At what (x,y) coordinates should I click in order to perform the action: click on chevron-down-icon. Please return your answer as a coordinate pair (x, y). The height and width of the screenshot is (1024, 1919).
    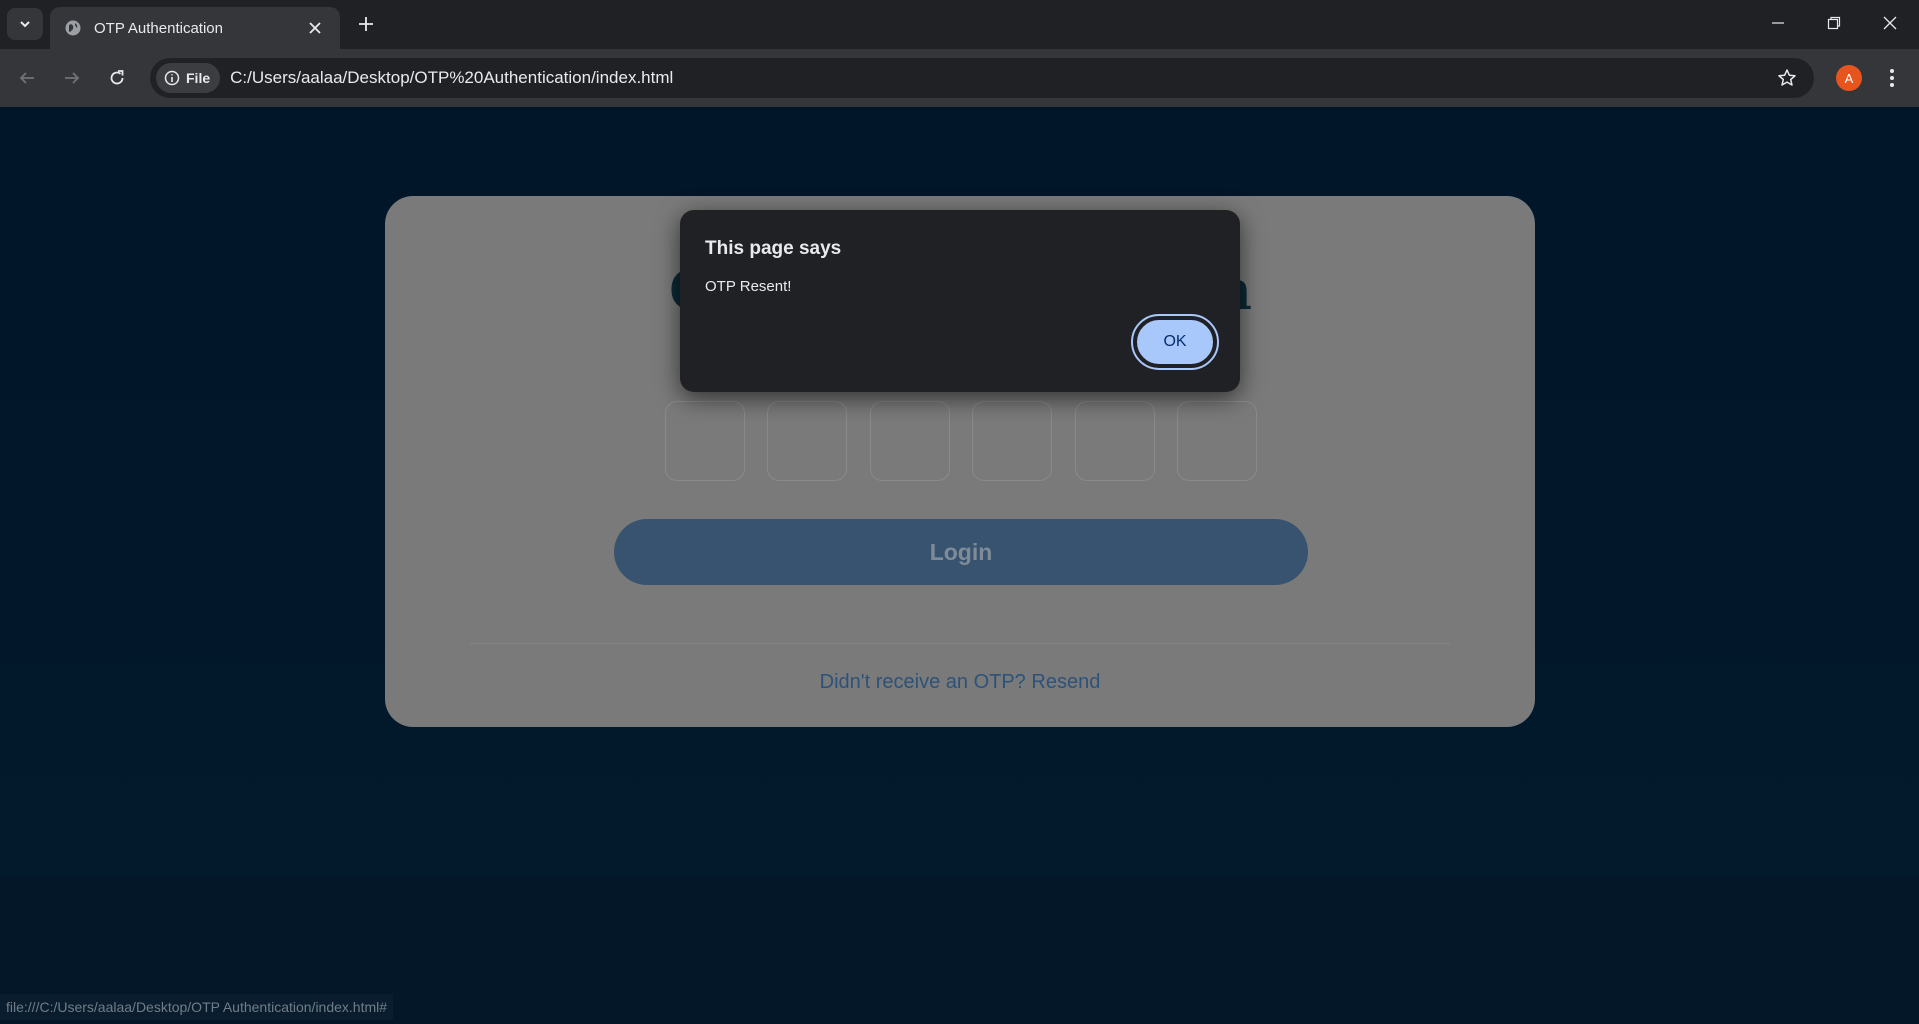
    Looking at the image, I should click on (25, 24).